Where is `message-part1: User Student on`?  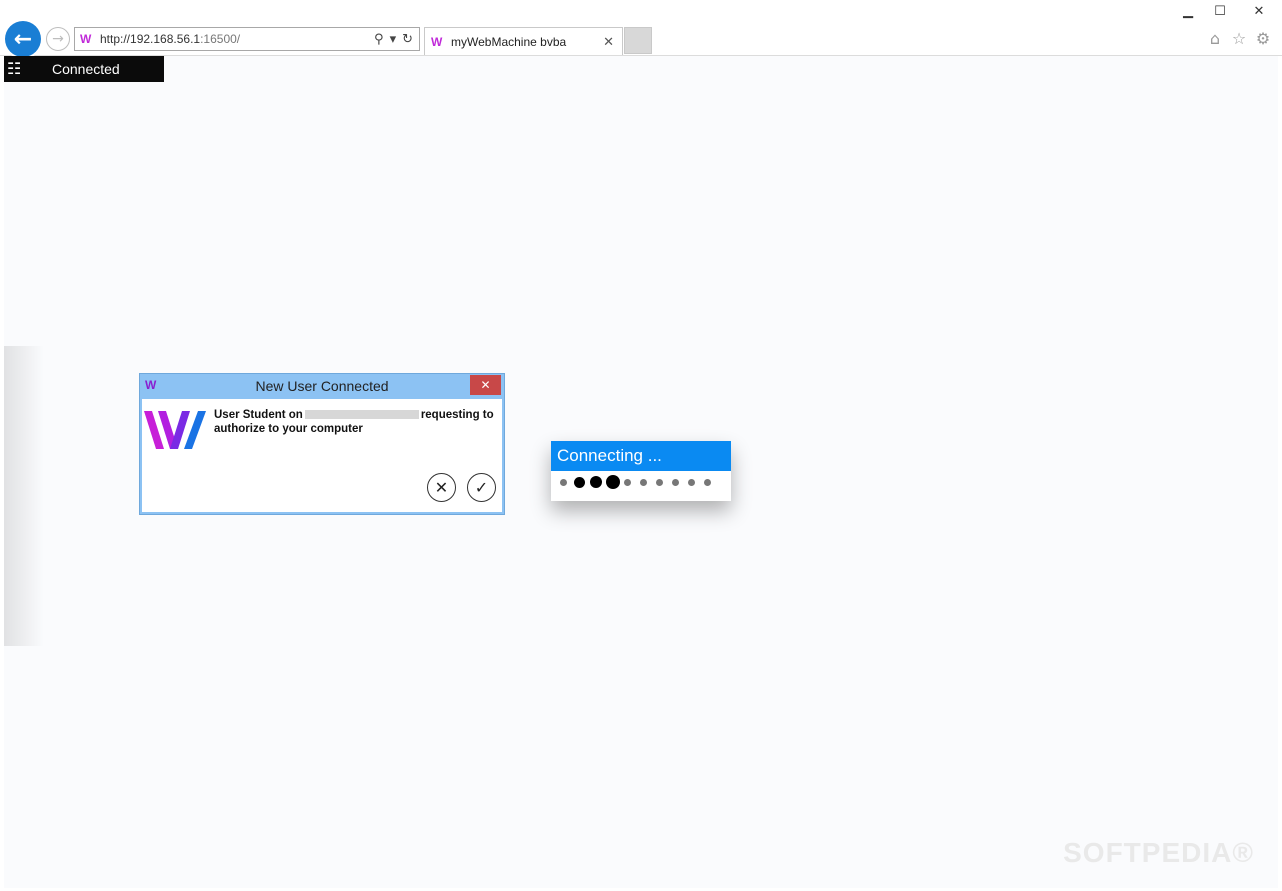 message-part1: User Student on is located at coordinates (258, 415).